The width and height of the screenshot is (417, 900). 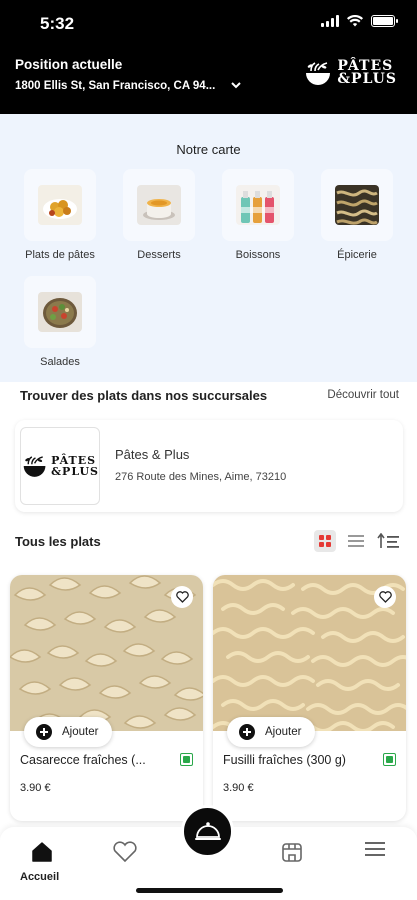 What do you see at coordinates (58, 541) in the screenshot?
I see `all-dishes-title: Tous les plats` at bounding box center [58, 541].